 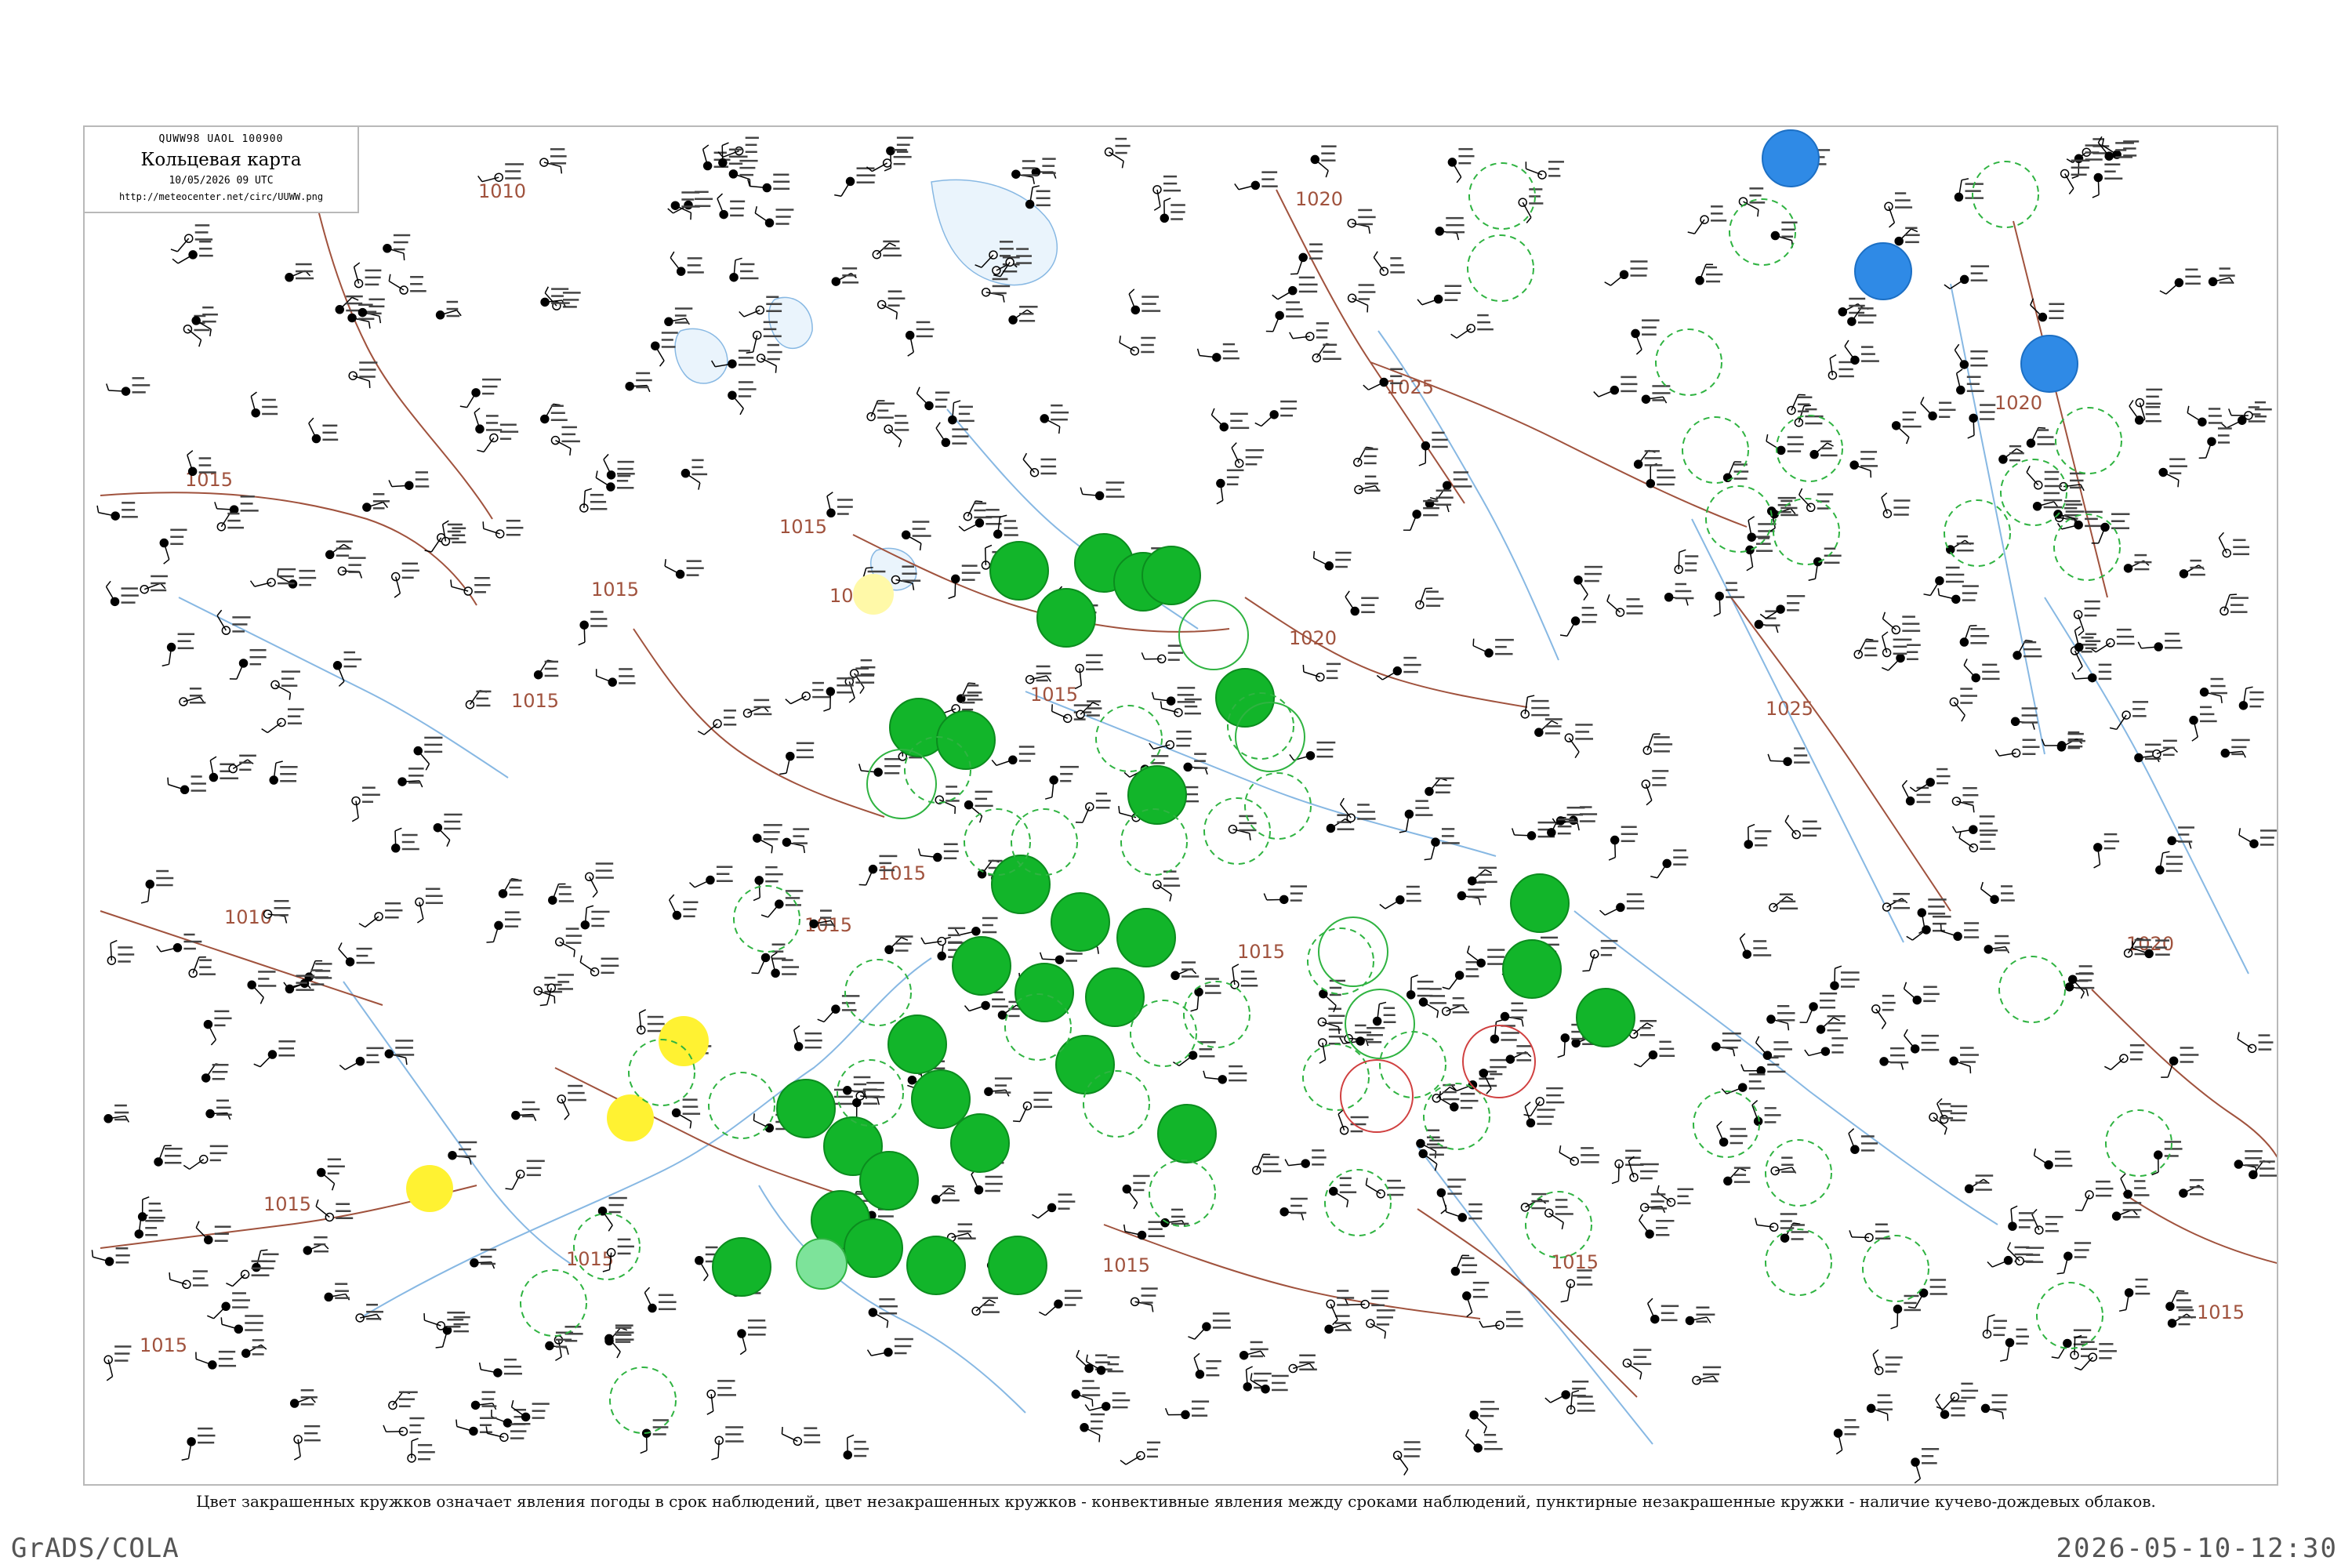 I want to click on cb-ring, so click(x=2087, y=547).